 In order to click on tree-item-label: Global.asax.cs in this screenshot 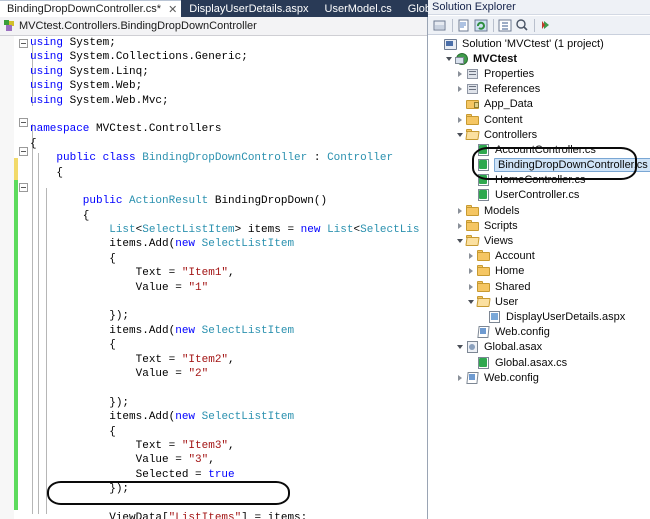, I will do `click(531, 362)`.